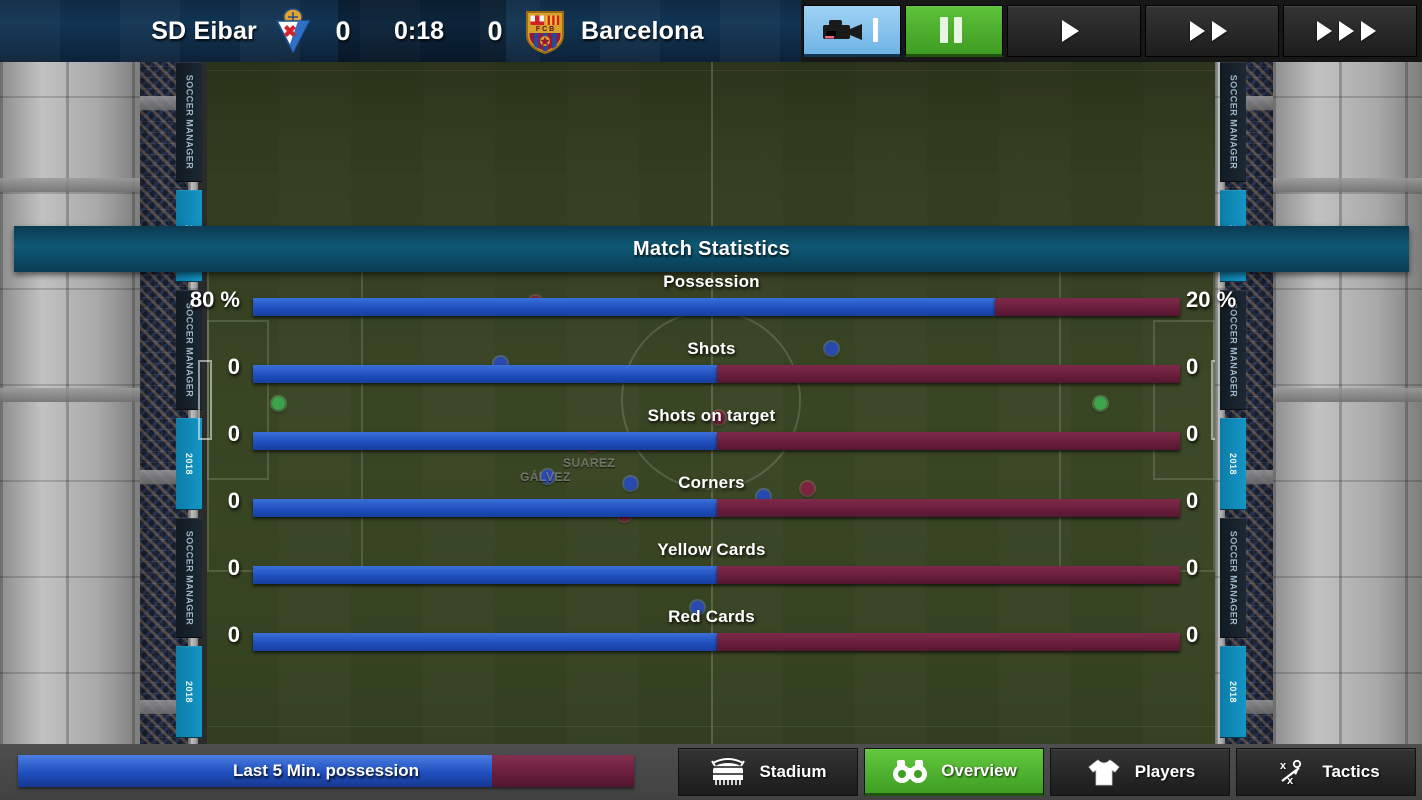  I want to click on pause-icon, so click(950, 30).